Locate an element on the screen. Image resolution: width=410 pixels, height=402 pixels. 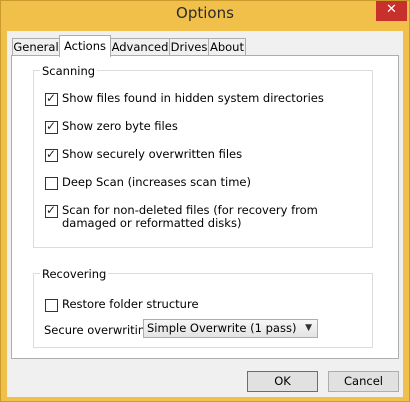
option-restore-folder: Restore folder structure is located at coordinates (203, 305).